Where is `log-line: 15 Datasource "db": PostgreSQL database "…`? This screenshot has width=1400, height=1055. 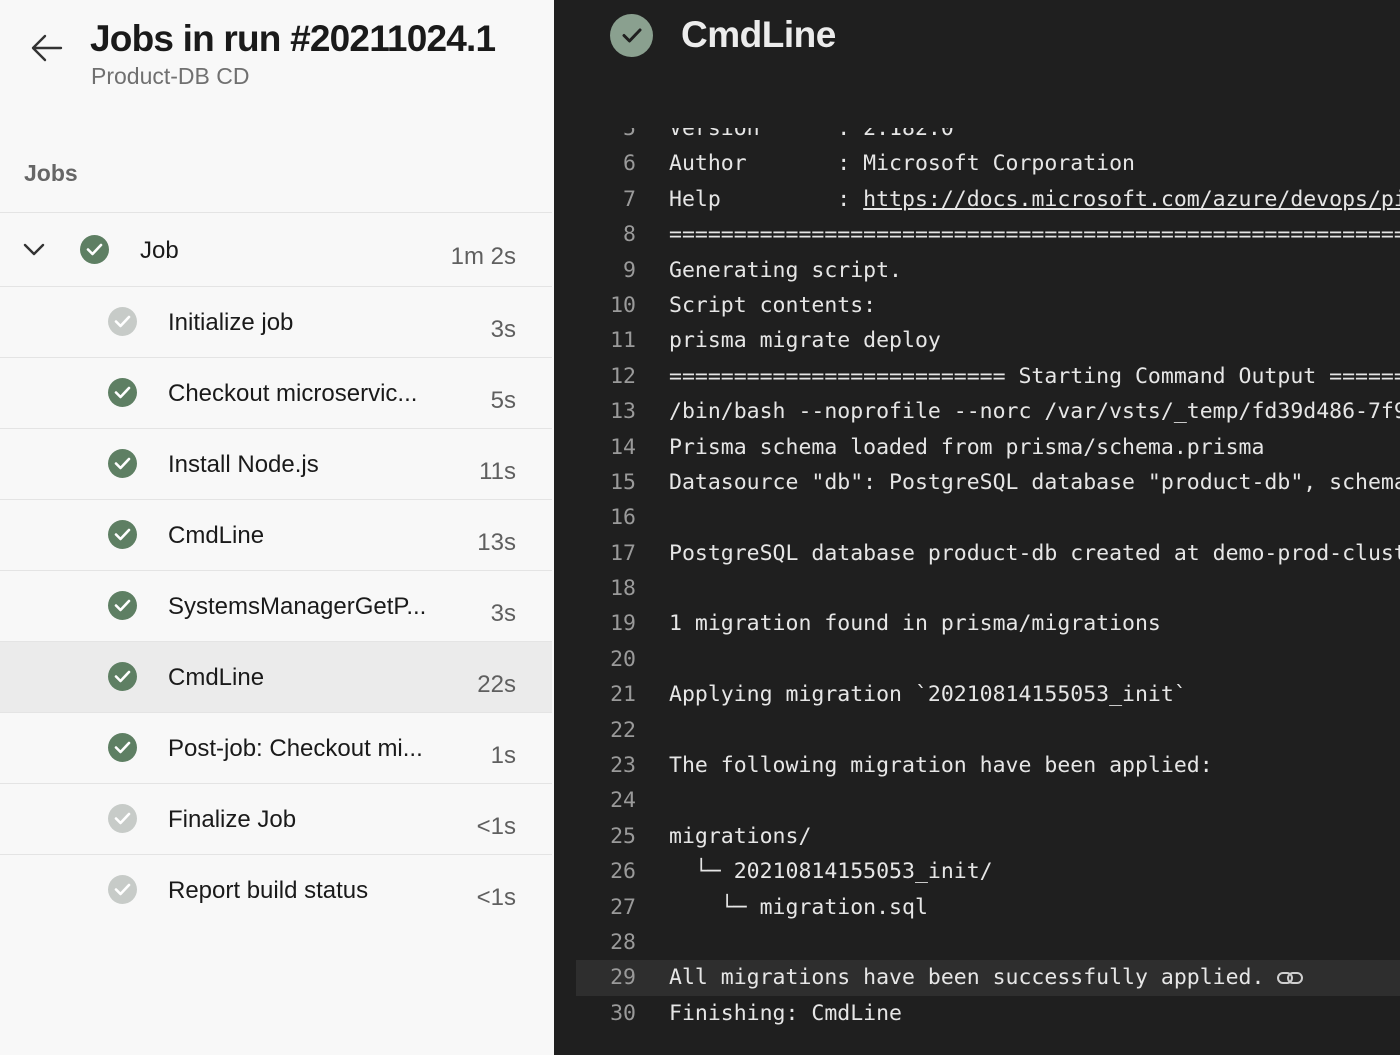 log-line: 15 Datasource "db": PostgreSQL database "… is located at coordinates (977, 482).